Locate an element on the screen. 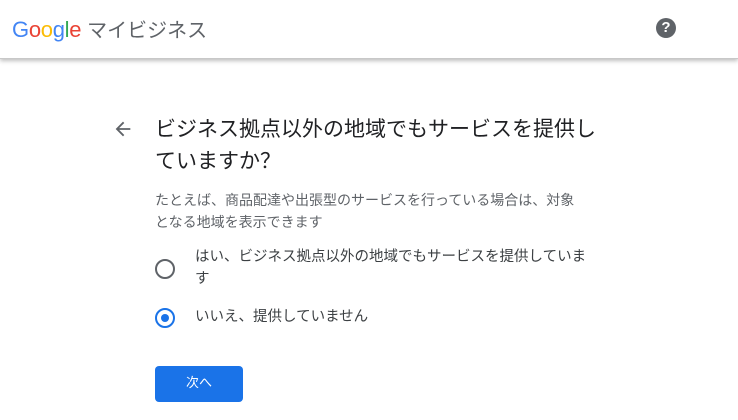 The image size is (738, 420). help-icon: ? is located at coordinates (666, 28).